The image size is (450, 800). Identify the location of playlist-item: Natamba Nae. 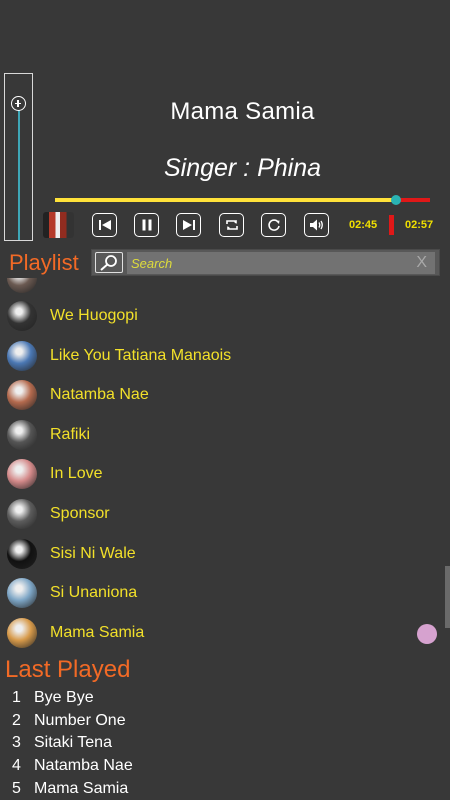
(225, 395).